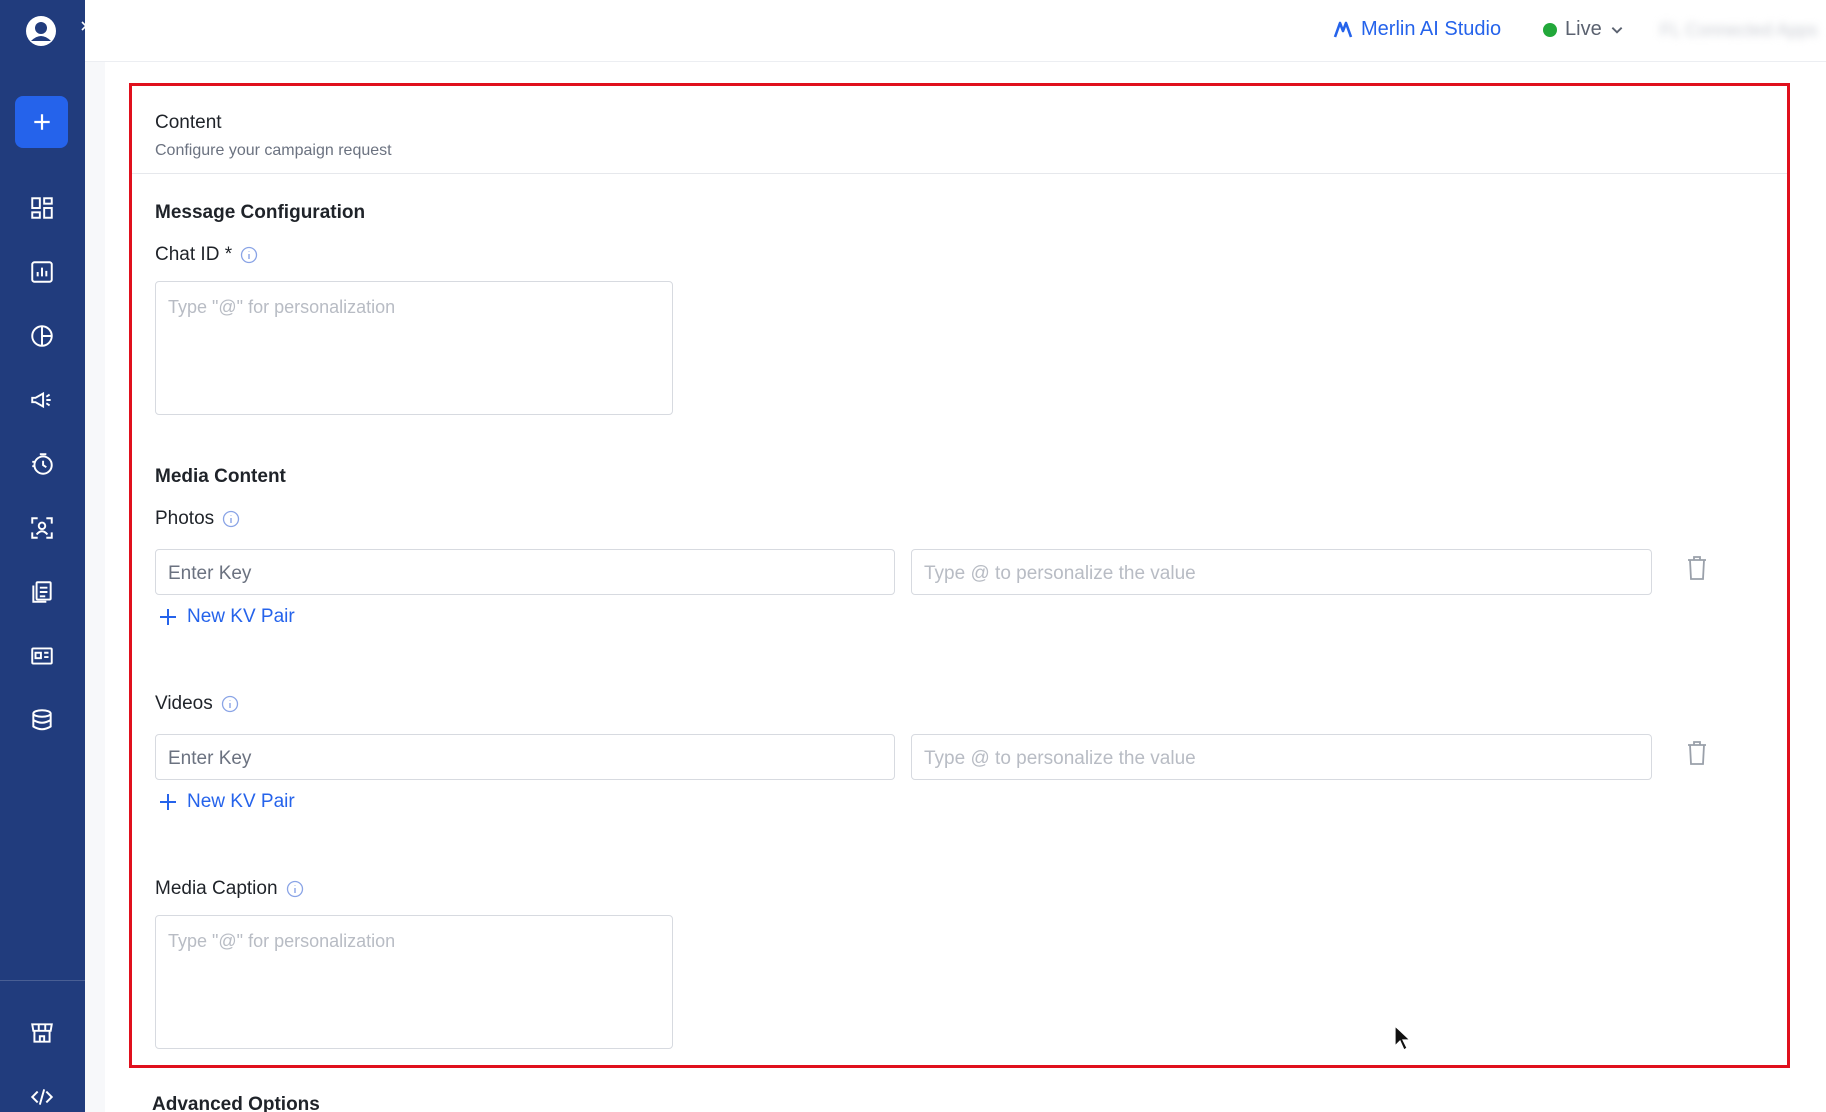 The height and width of the screenshot is (1112, 1826). Describe the element at coordinates (210, 573) in the screenshot. I see `photos-key-placeholder: Enter Key` at that location.